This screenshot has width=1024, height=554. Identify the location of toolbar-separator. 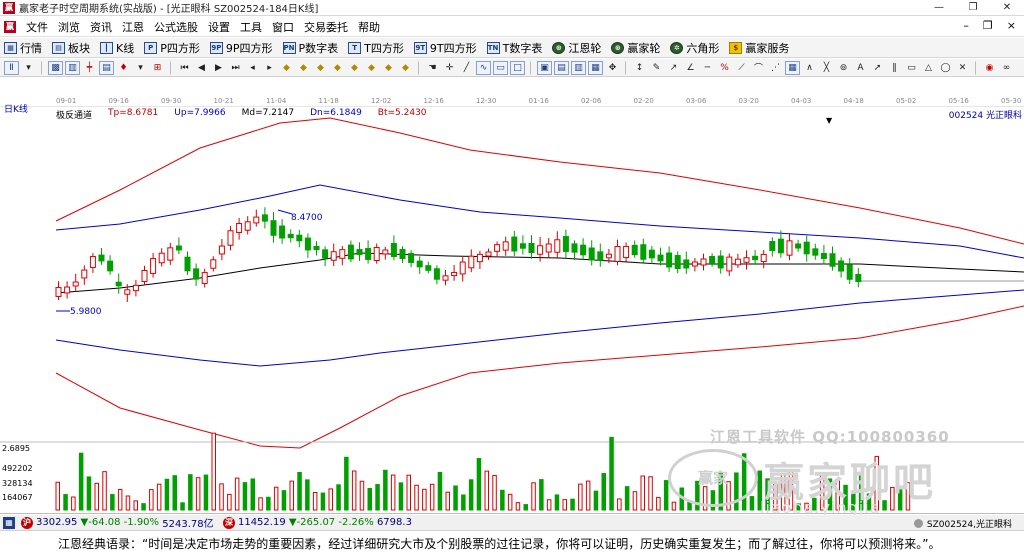
(627, 67).